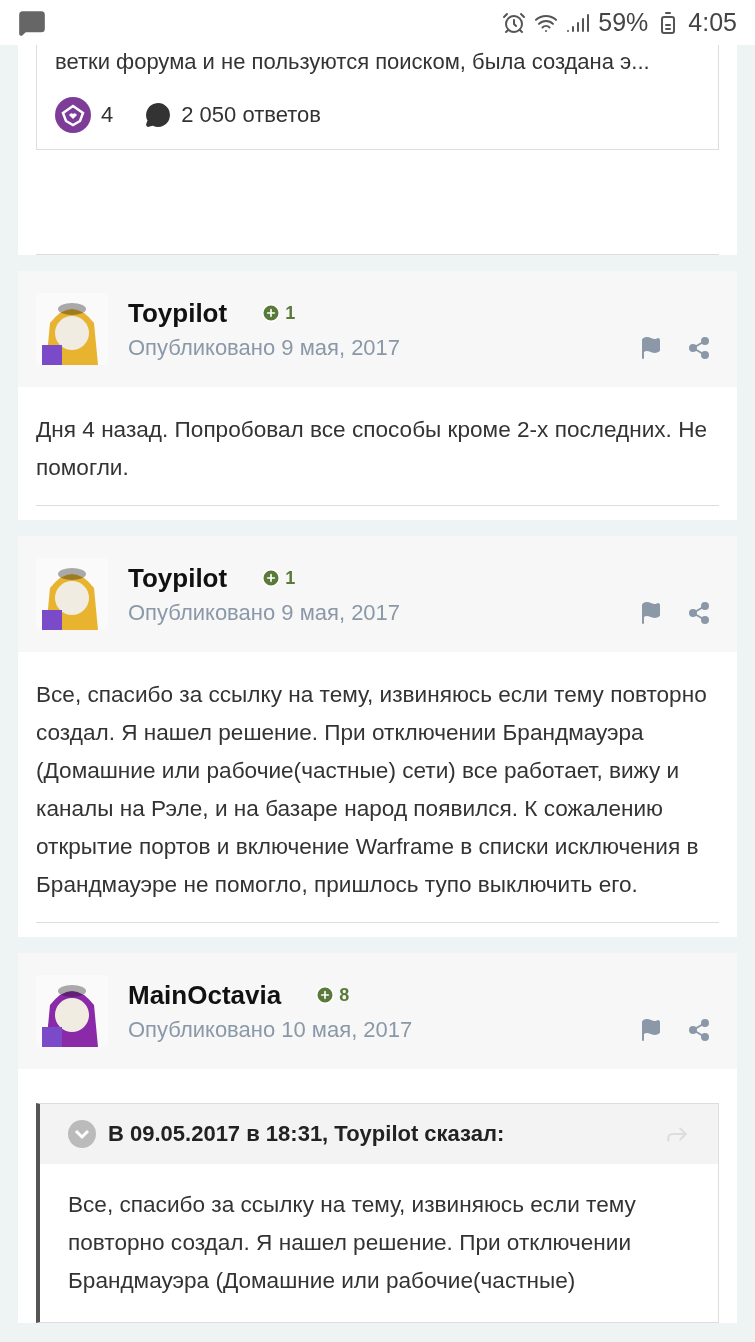 This screenshot has height=1342, width=755. What do you see at coordinates (332, 995) in the screenshot?
I see `reputation-badge: 8` at bounding box center [332, 995].